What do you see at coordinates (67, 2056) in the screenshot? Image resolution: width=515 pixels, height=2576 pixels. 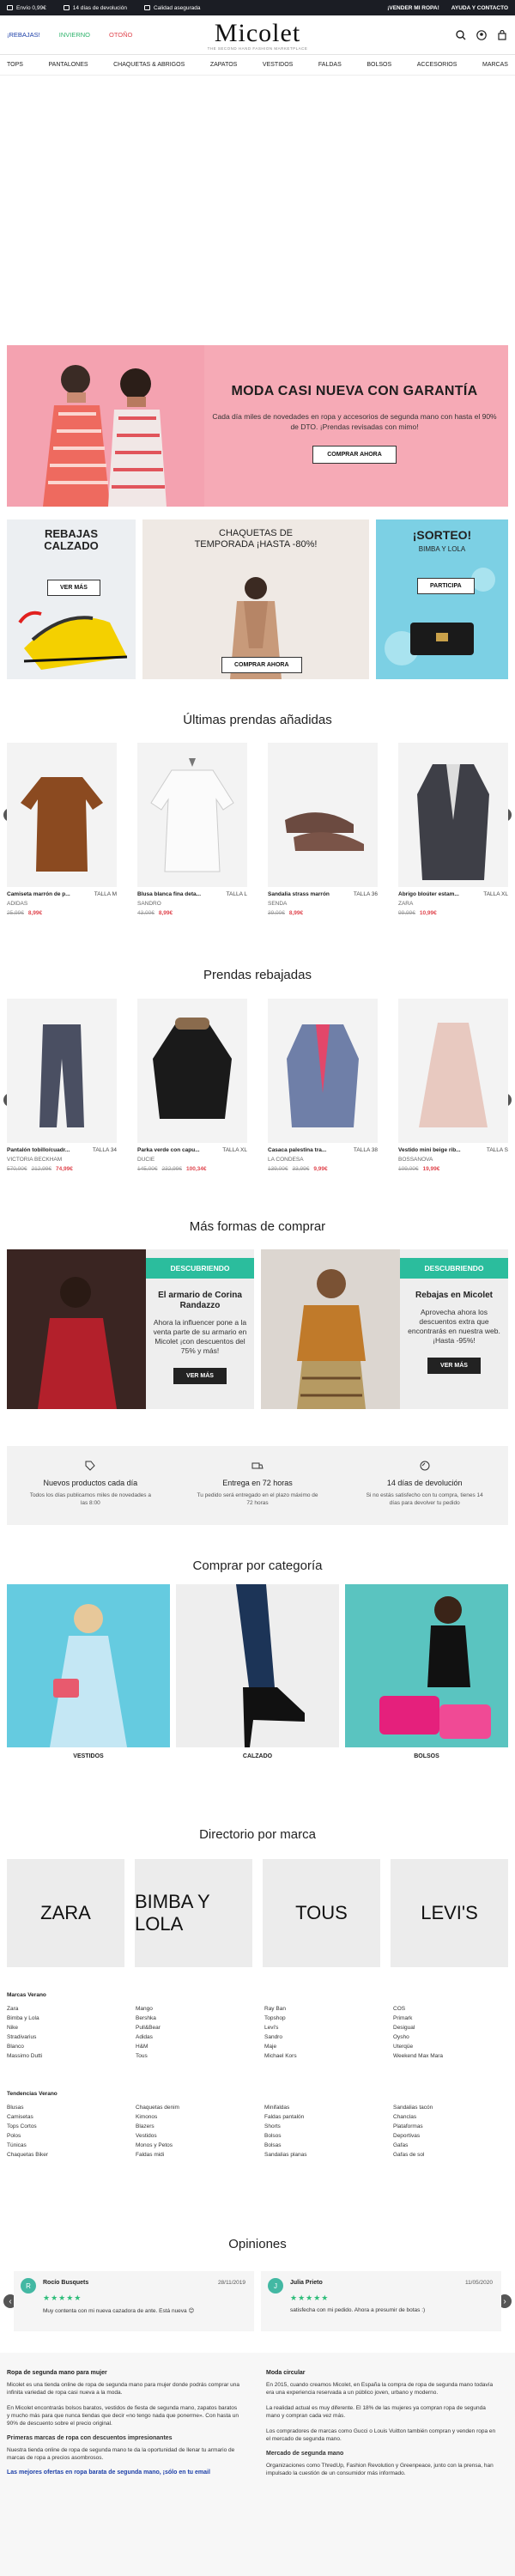 I see `list-link: Massimo Dutti` at bounding box center [67, 2056].